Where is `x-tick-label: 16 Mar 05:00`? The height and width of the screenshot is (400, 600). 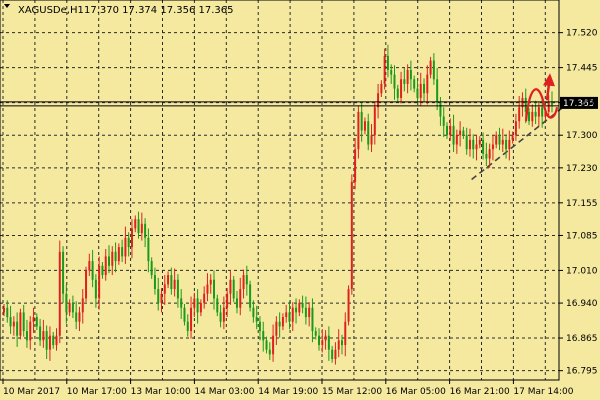
x-tick-label: 16 Mar 05:00 is located at coordinates (416, 392).